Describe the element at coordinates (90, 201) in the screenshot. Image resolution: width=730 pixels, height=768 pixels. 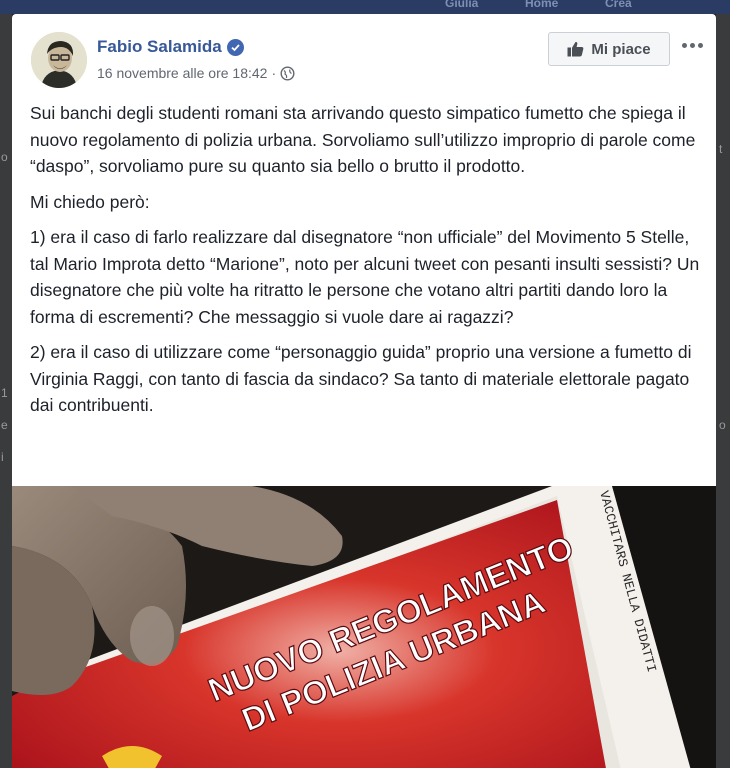
I see `post-paragraph: Mi chiedo però:` at that location.